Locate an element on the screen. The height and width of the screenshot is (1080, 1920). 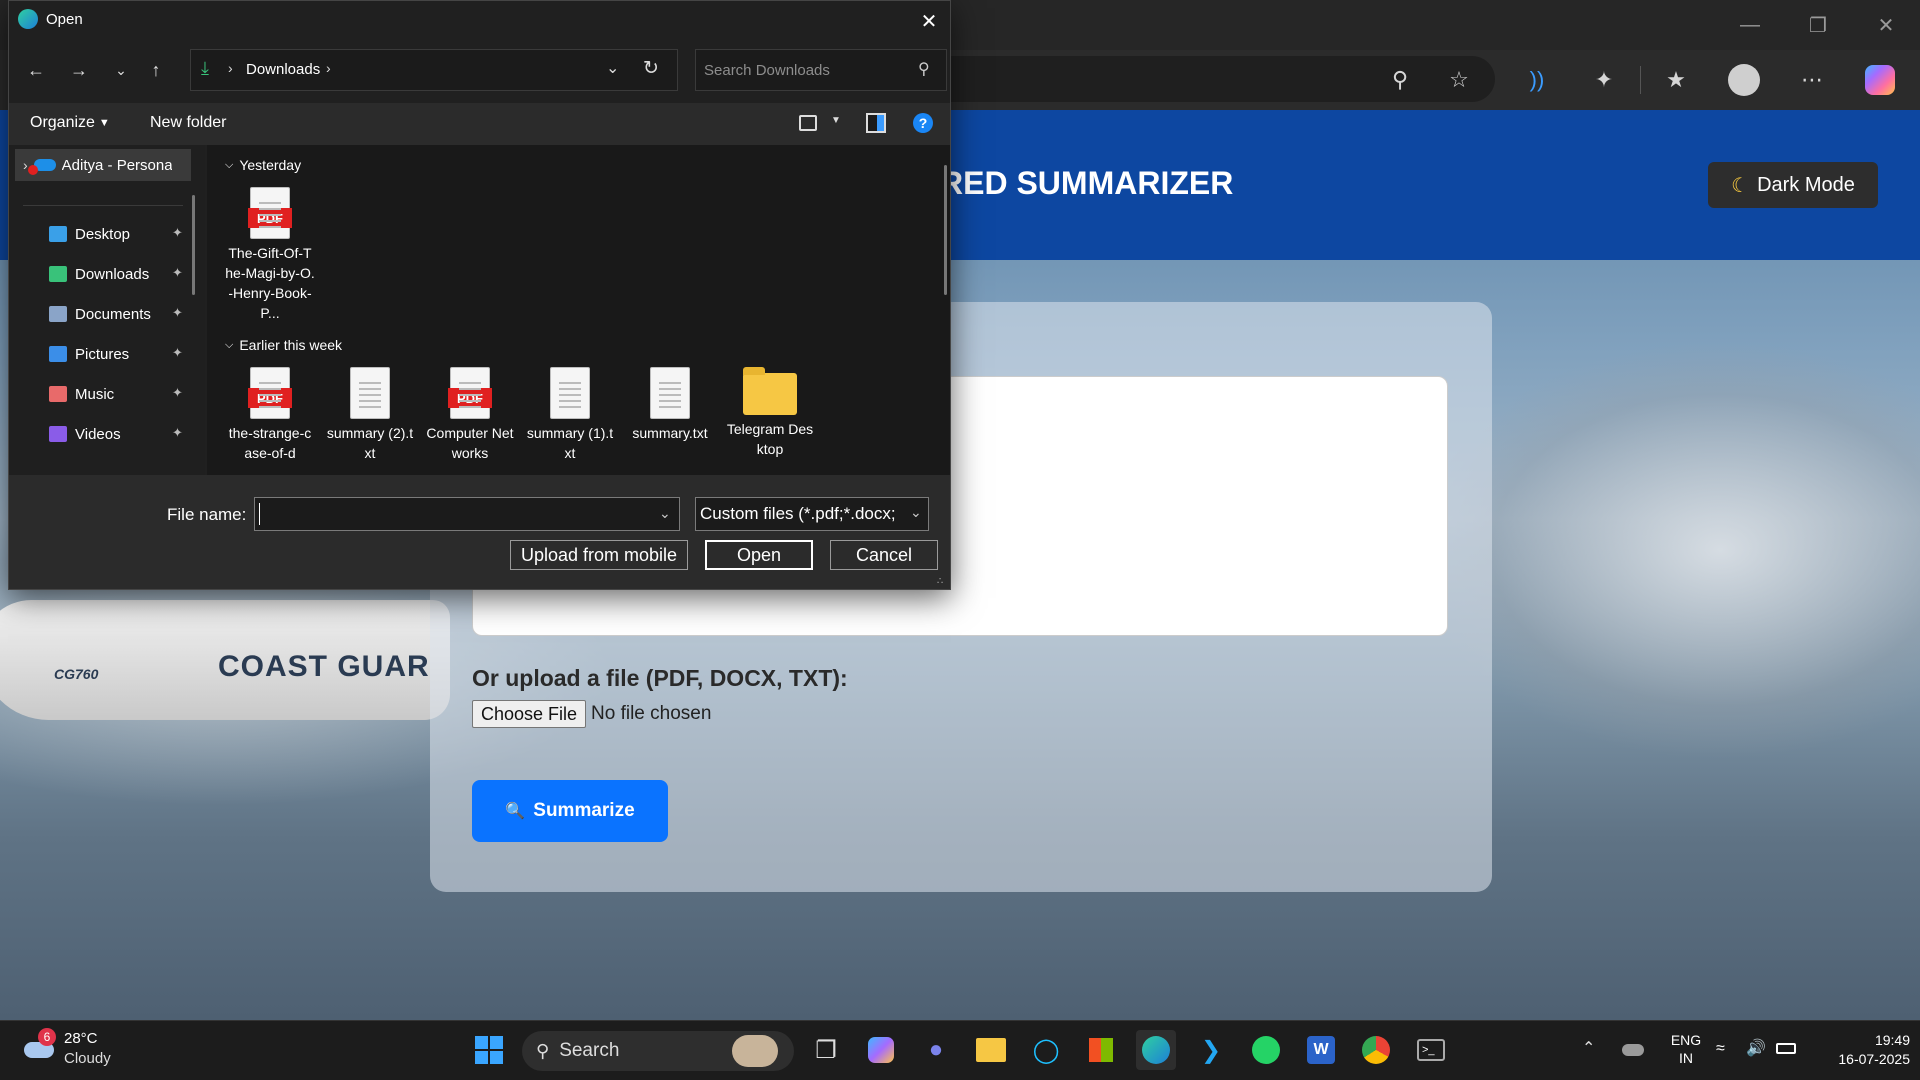
dark-mode-button: ☾ Dark Mode is located at coordinates (1793, 185).